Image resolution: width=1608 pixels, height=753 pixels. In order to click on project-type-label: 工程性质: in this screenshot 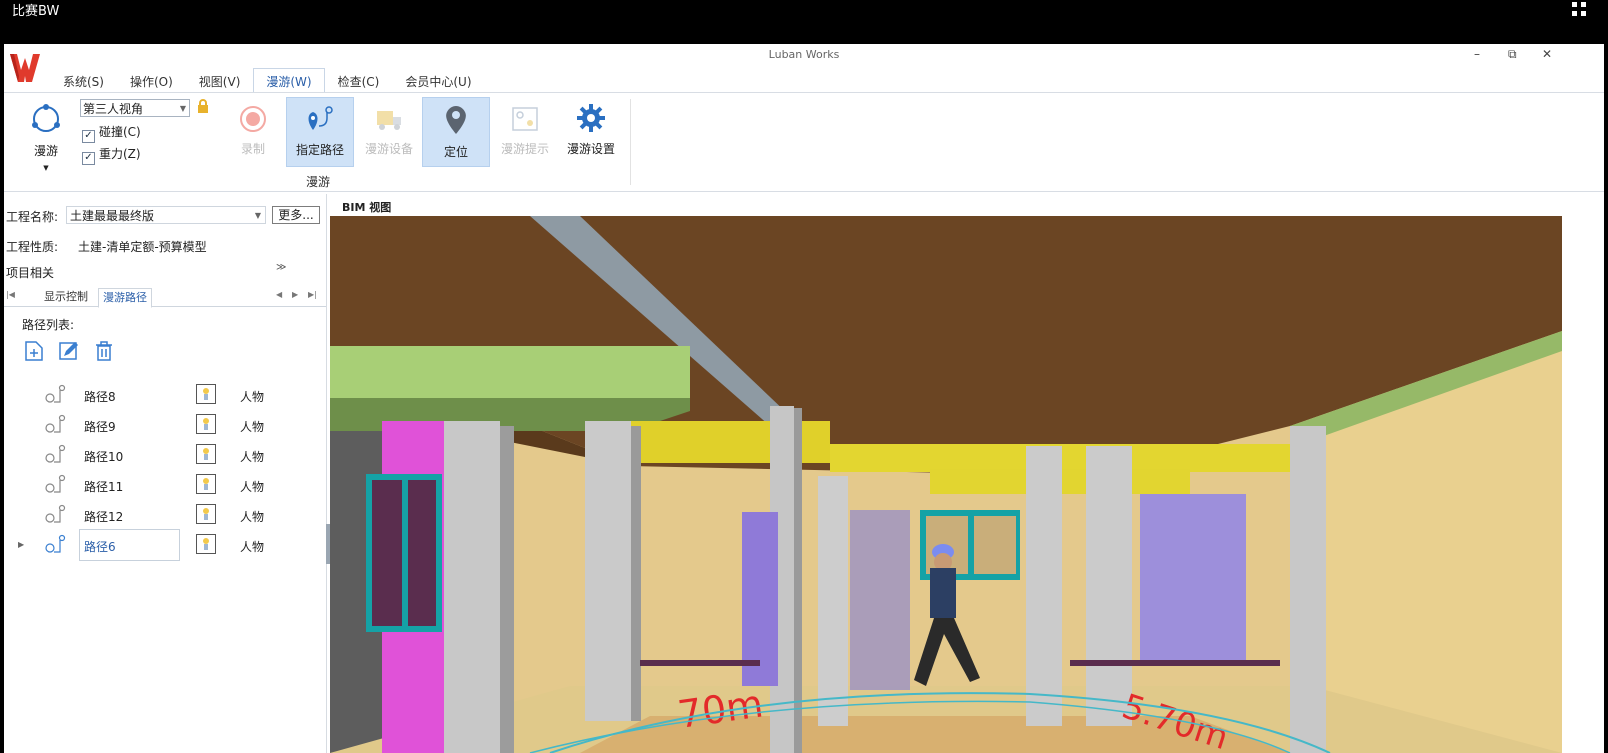, I will do `click(32, 247)`.